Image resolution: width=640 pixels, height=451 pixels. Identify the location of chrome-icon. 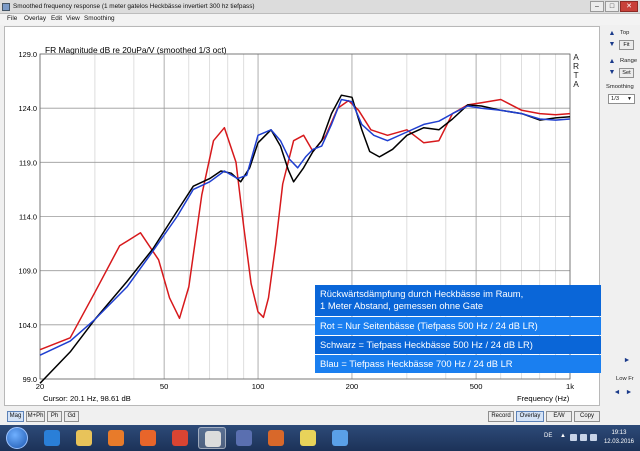
(180, 438).